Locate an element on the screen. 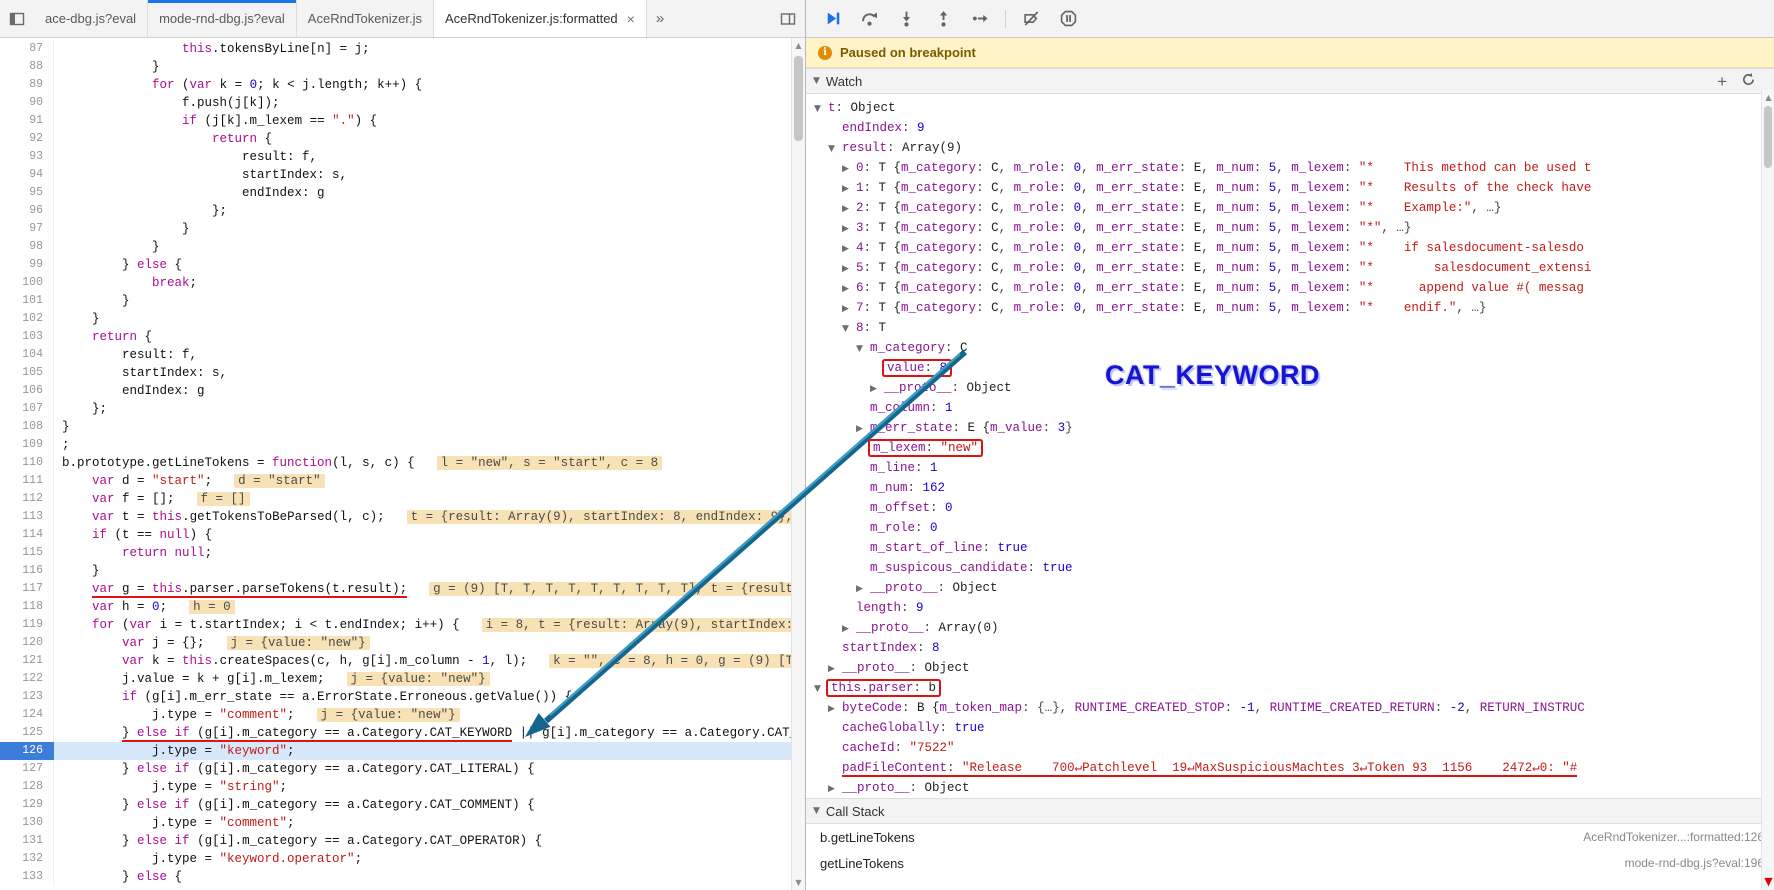 The image size is (1774, 890). code-line: 89 for (var k = 0; k < j.length; k++) { is located at coordinates (395, 85).